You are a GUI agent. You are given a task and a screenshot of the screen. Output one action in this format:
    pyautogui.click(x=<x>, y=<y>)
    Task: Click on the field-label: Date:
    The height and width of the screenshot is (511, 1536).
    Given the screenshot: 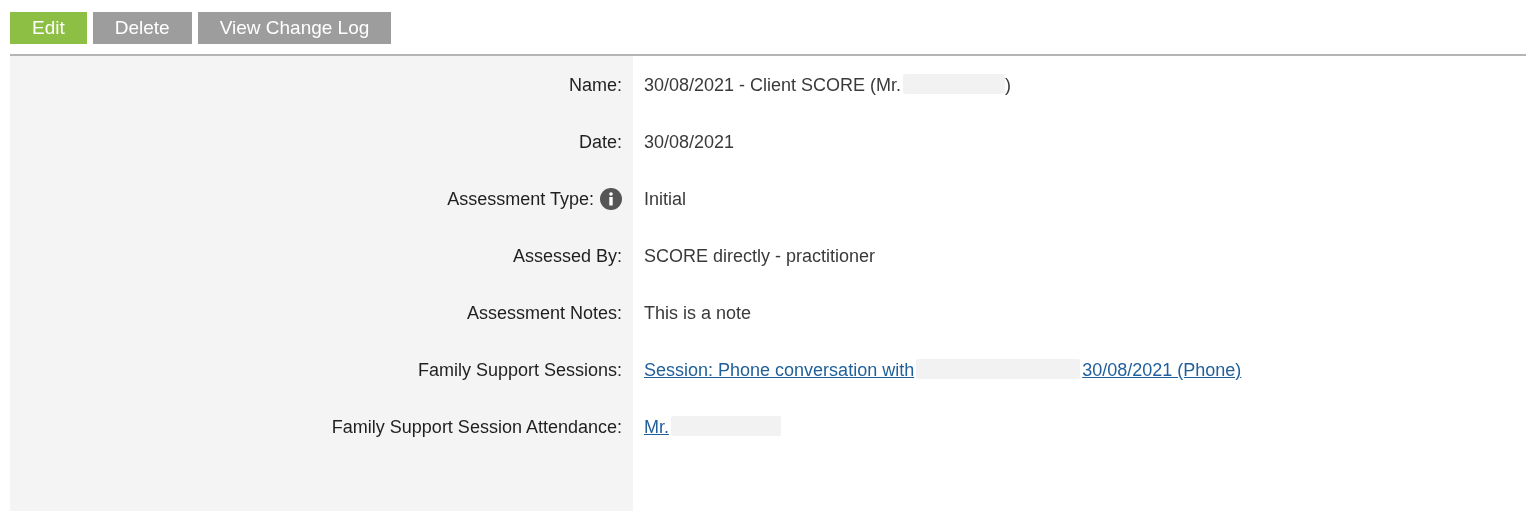 What is the action you would take?
    pyautogui.click(x=600, y=142)
    